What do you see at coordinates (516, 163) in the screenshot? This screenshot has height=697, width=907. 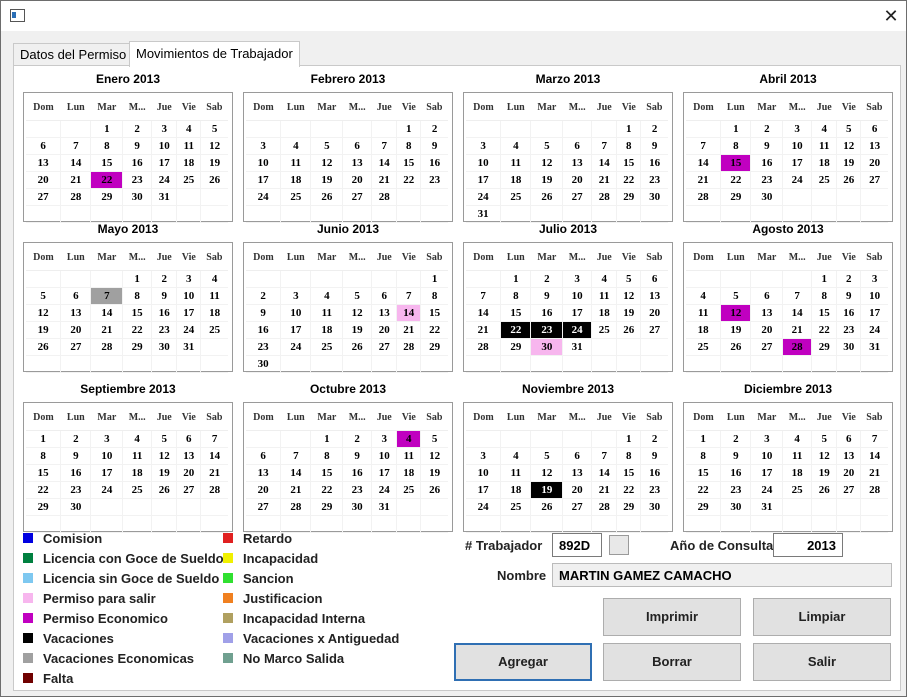 I see `day-cell: 11` at bounding box center [516, 163].